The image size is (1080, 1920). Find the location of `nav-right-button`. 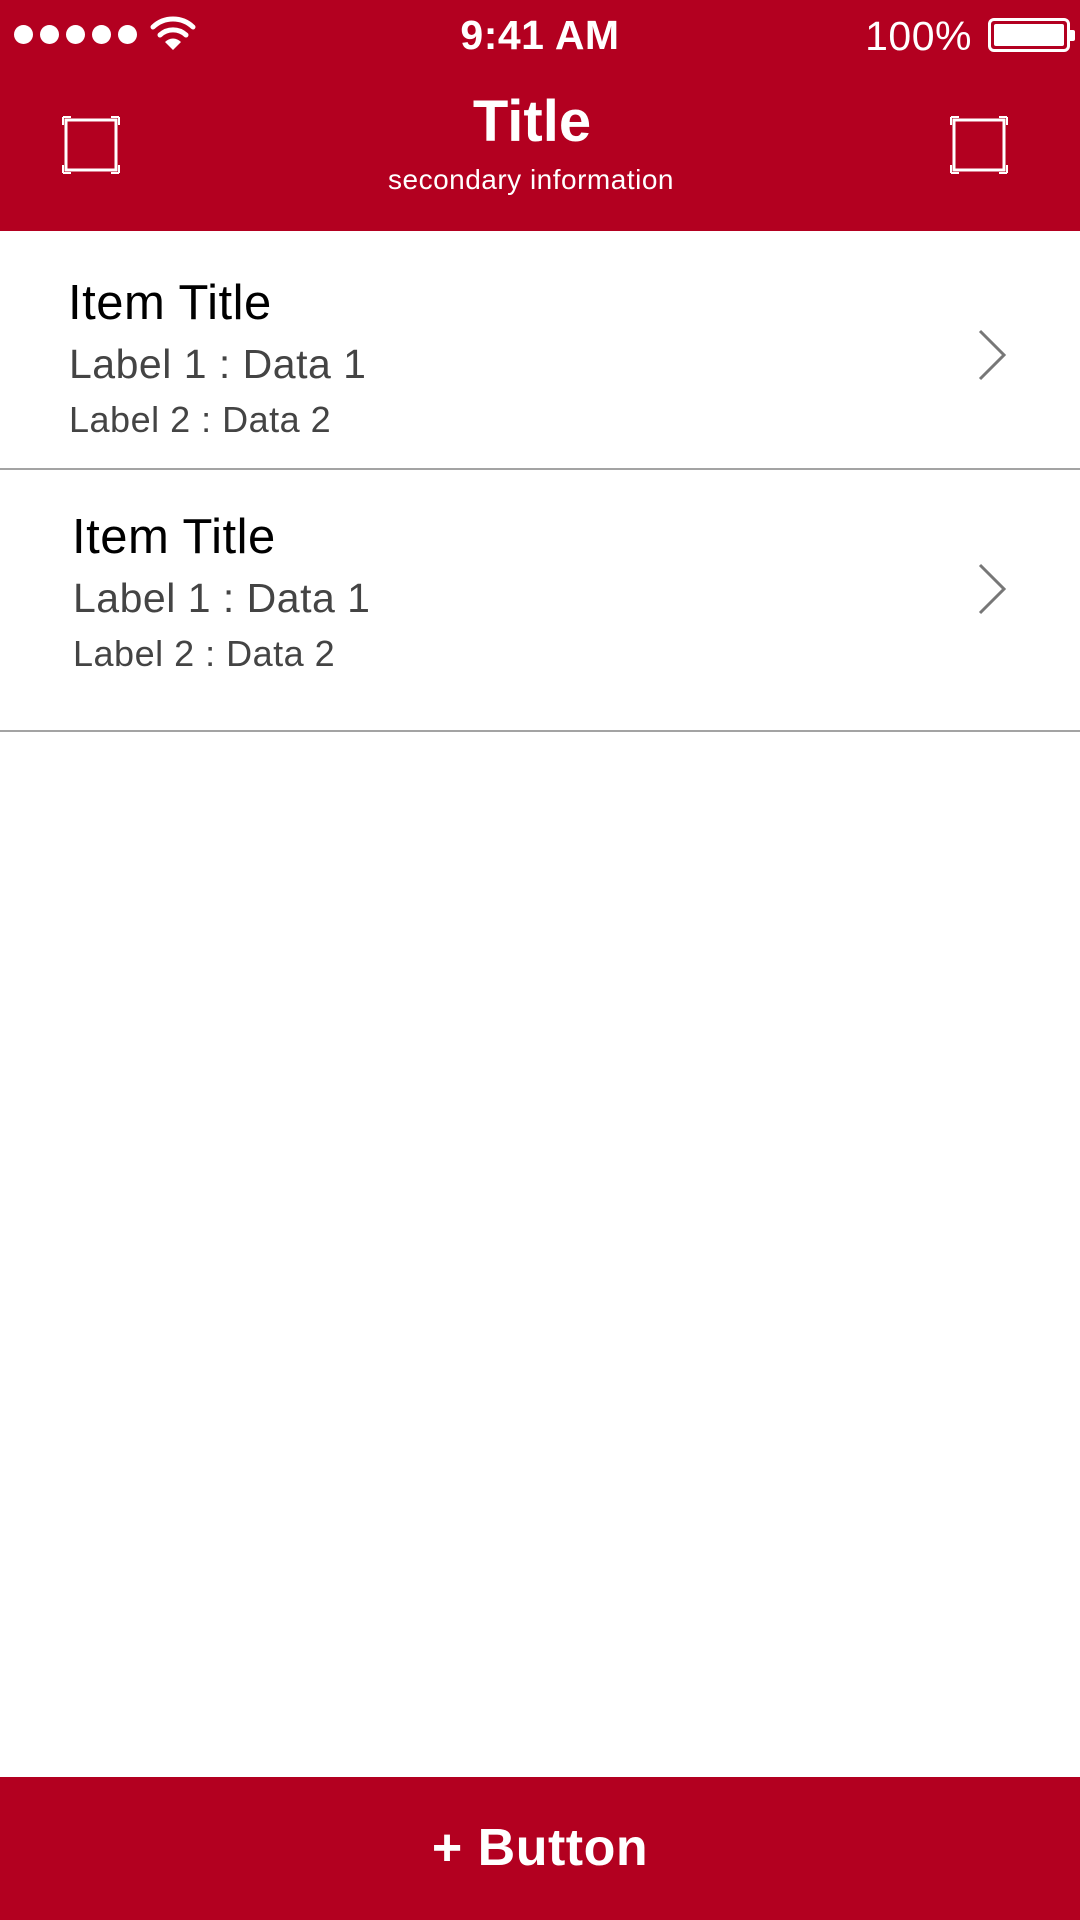

nav-right-button is located at coordinates (979, 145).